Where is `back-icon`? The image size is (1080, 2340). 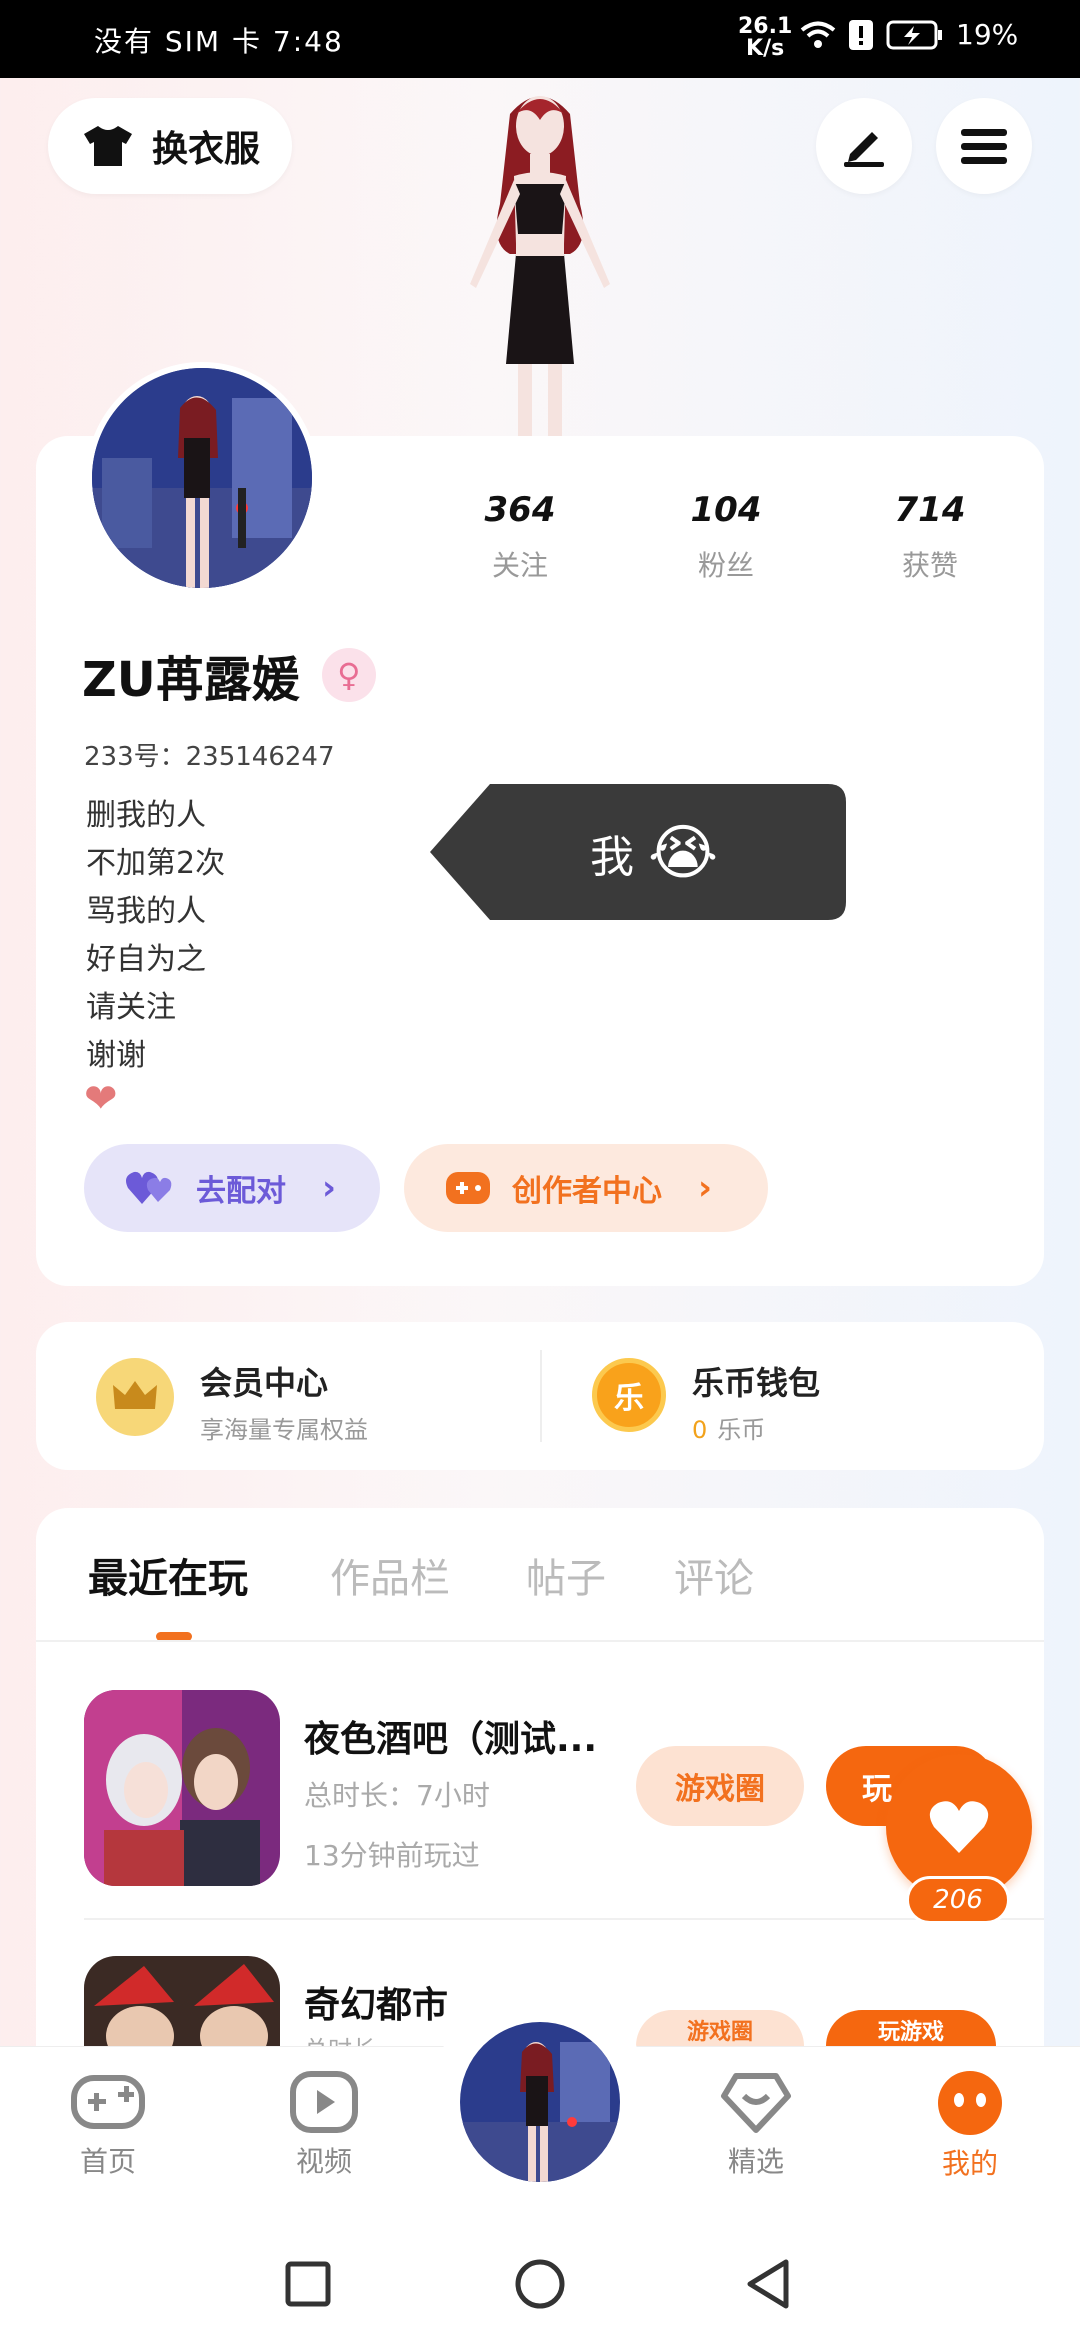
back-icon is located at coordinates (768, 2284).